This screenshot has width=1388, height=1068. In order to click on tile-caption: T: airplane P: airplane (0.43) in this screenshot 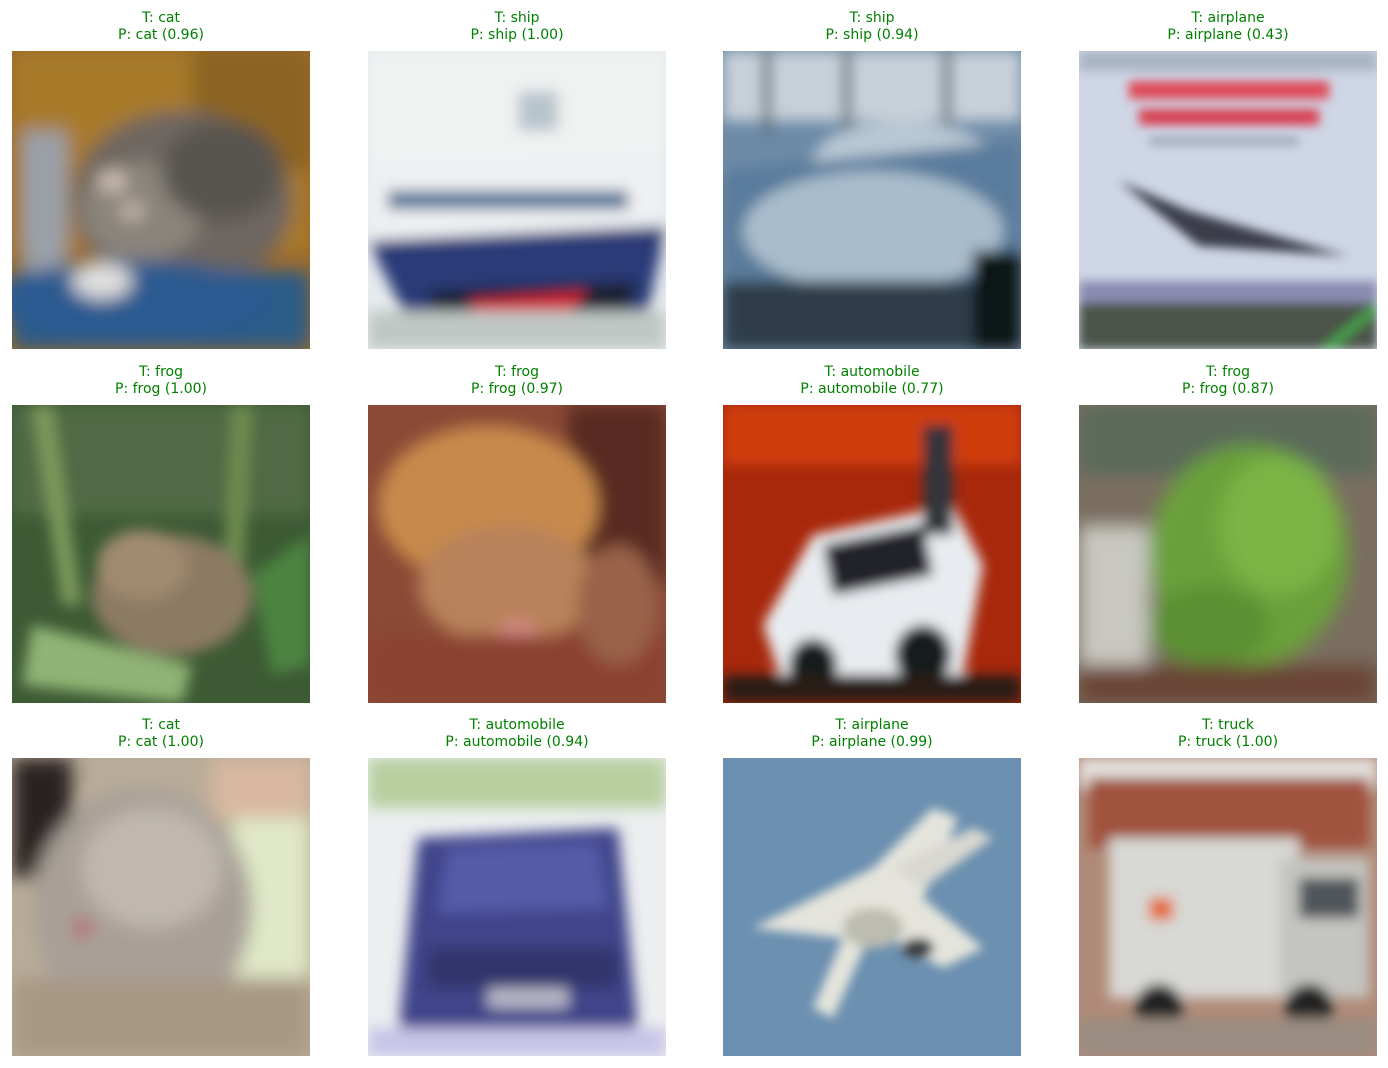, I will do `click(1228, 27)`.